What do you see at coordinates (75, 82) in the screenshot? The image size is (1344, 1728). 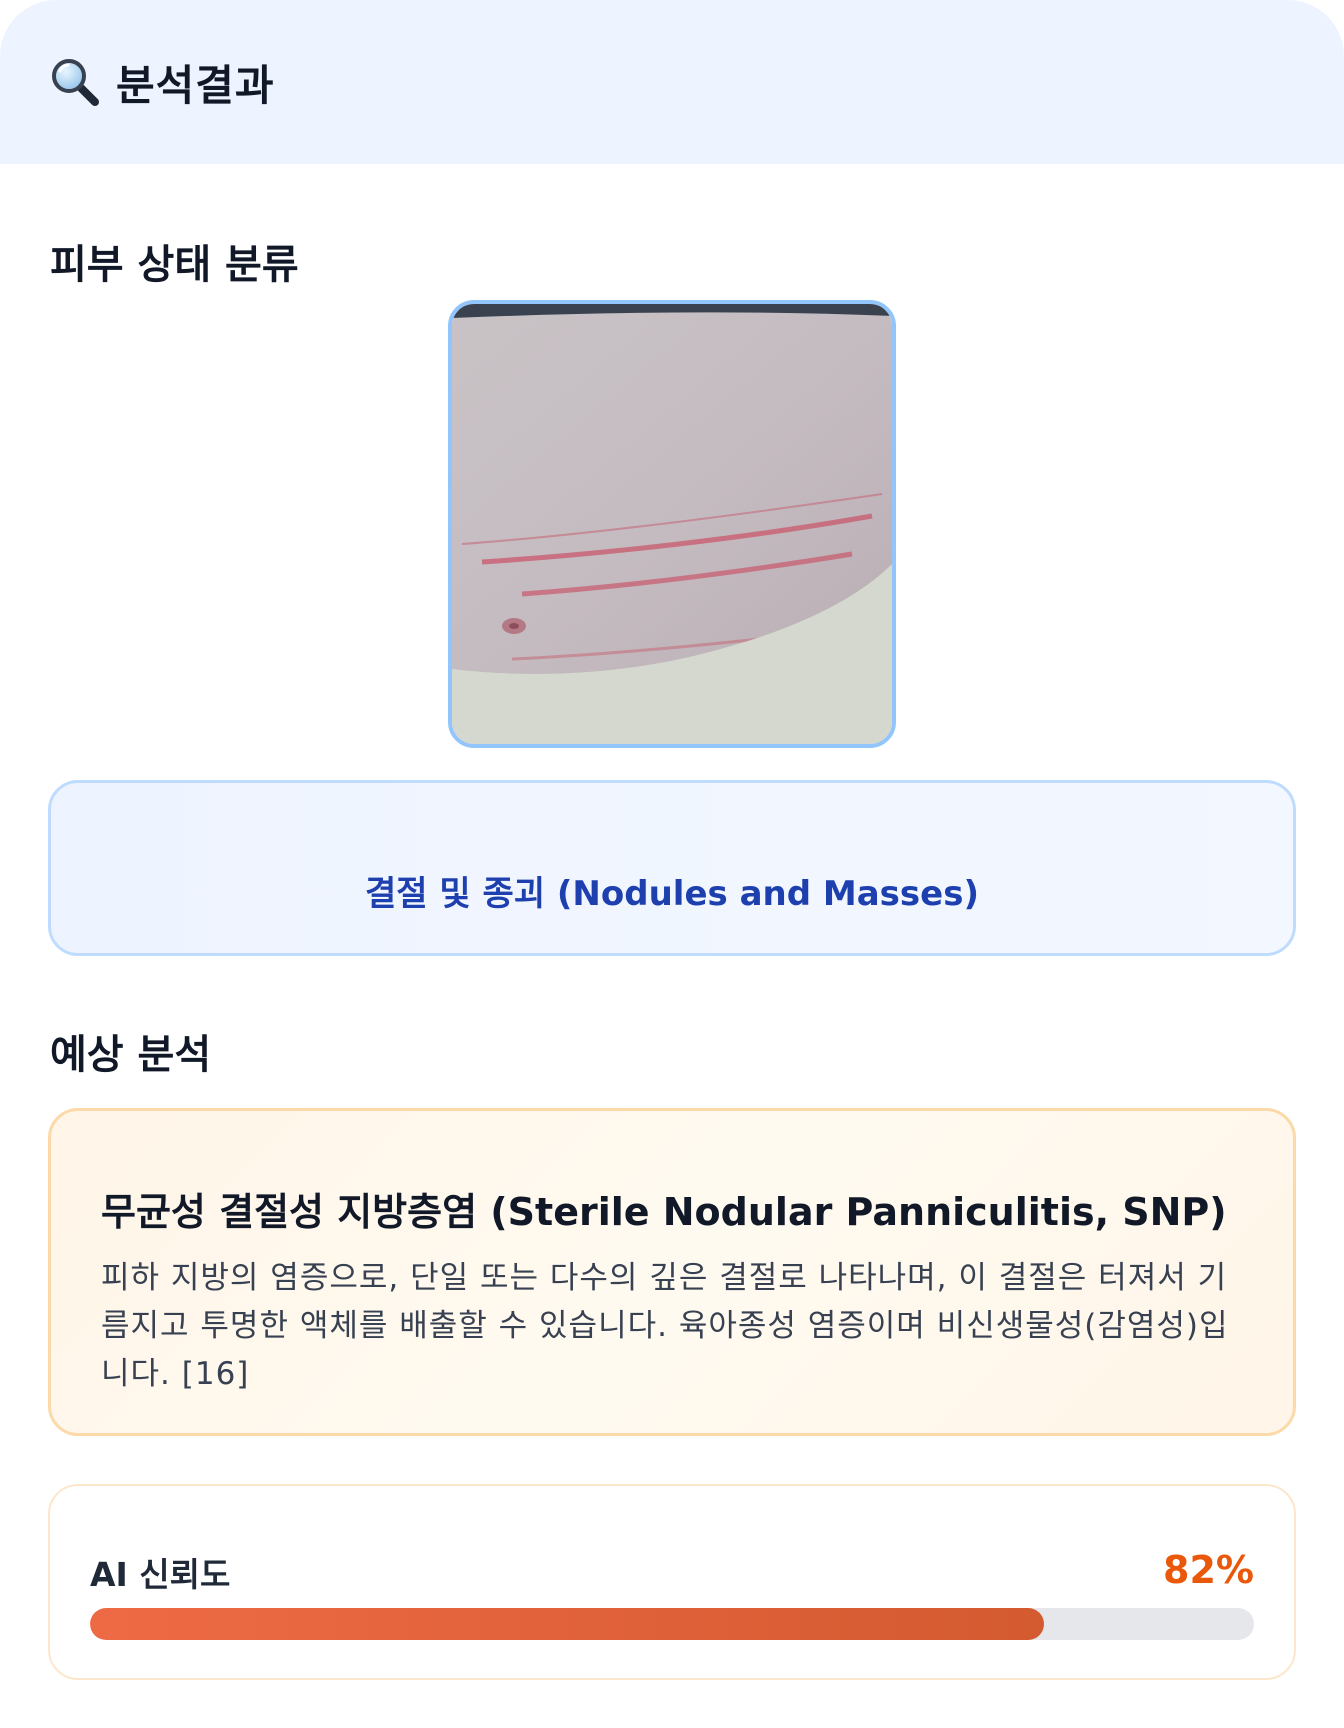 I see `magnifier-icon` at bounding box center [75, 82].